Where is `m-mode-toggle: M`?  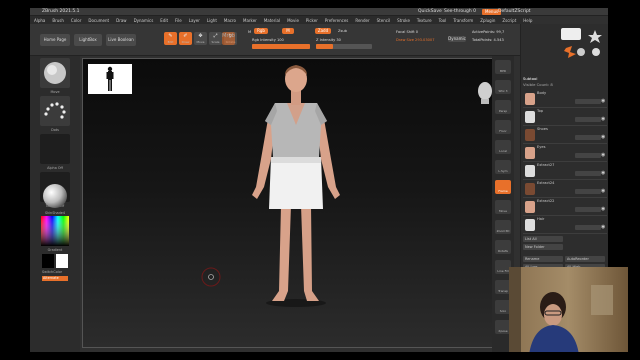
m-mode-toggle: M is located at coordinates (288, 31).